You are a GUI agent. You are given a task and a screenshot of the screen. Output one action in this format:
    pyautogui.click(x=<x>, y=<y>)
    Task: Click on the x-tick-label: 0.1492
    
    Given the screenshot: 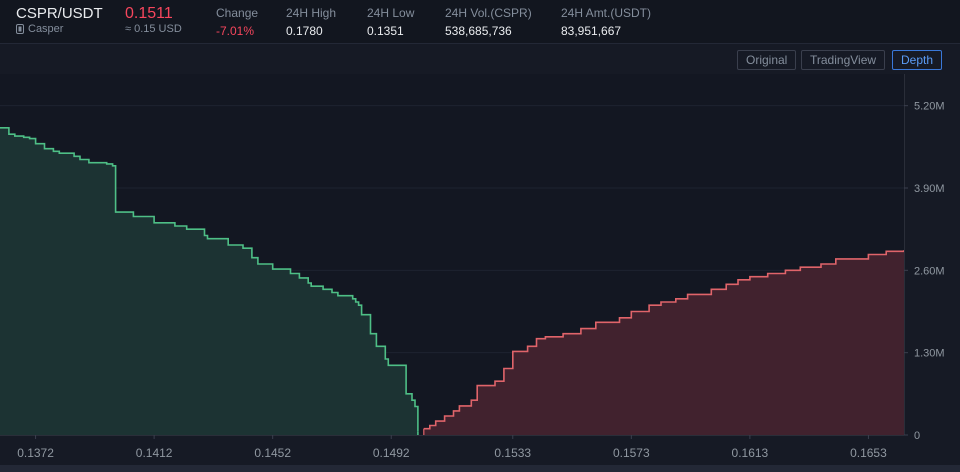 What is the action you would take?
    pyautogui.click(x=391, y=453)
    